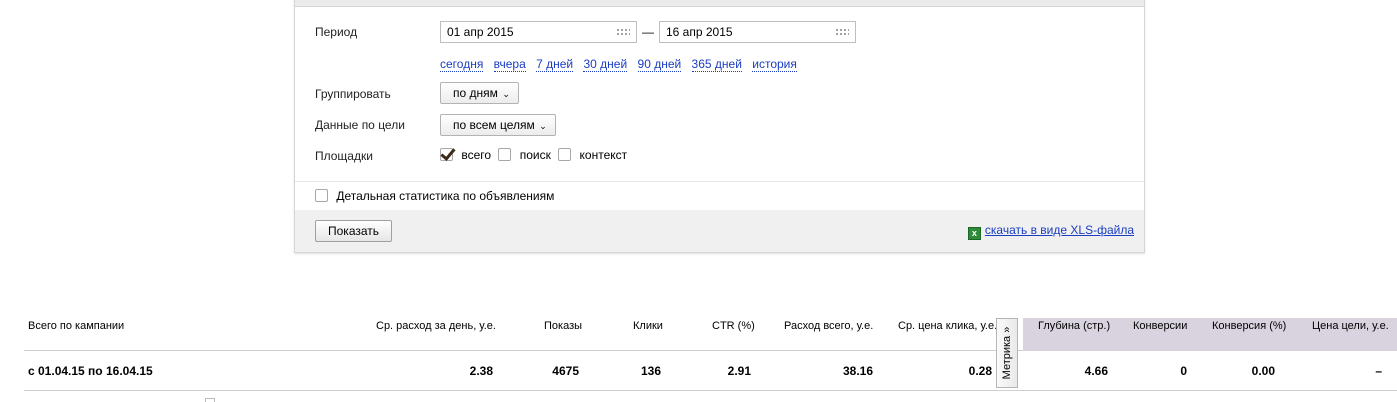 The height and width of the screenshot is (402, 1397). Describe the element at coordinates (344, 156) in the screenshot. I see `platforms-label: Площадки` at that location.